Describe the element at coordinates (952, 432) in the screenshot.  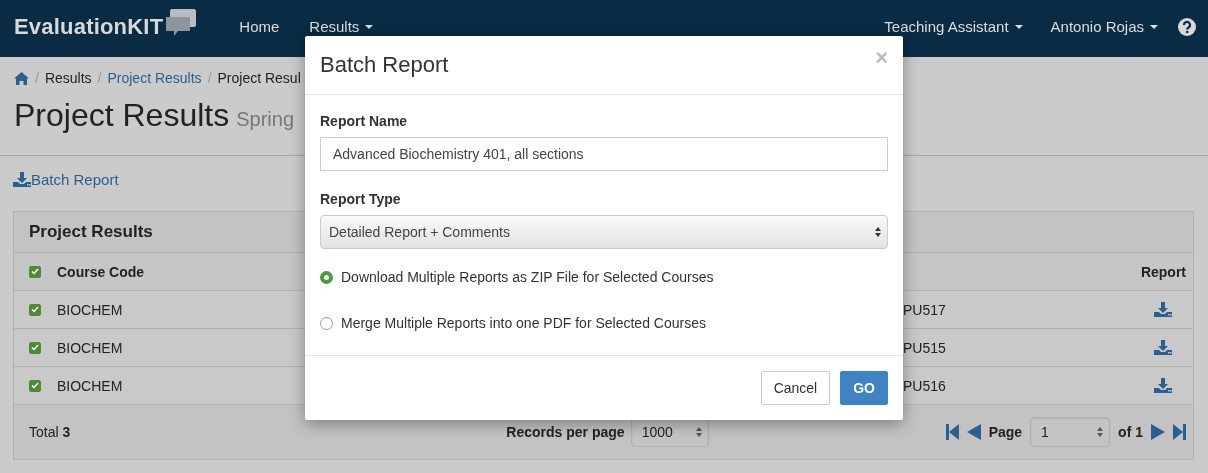
I see `first-page-icon` at that location.